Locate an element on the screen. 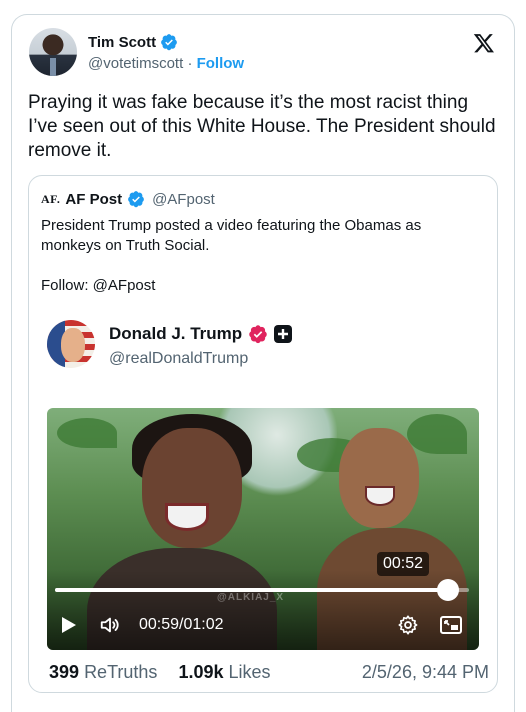 Image resolution: width=526 pixels, height=712 pixels. video-watermark: @ALKIAJ_X is located at coordinates (251, 597).